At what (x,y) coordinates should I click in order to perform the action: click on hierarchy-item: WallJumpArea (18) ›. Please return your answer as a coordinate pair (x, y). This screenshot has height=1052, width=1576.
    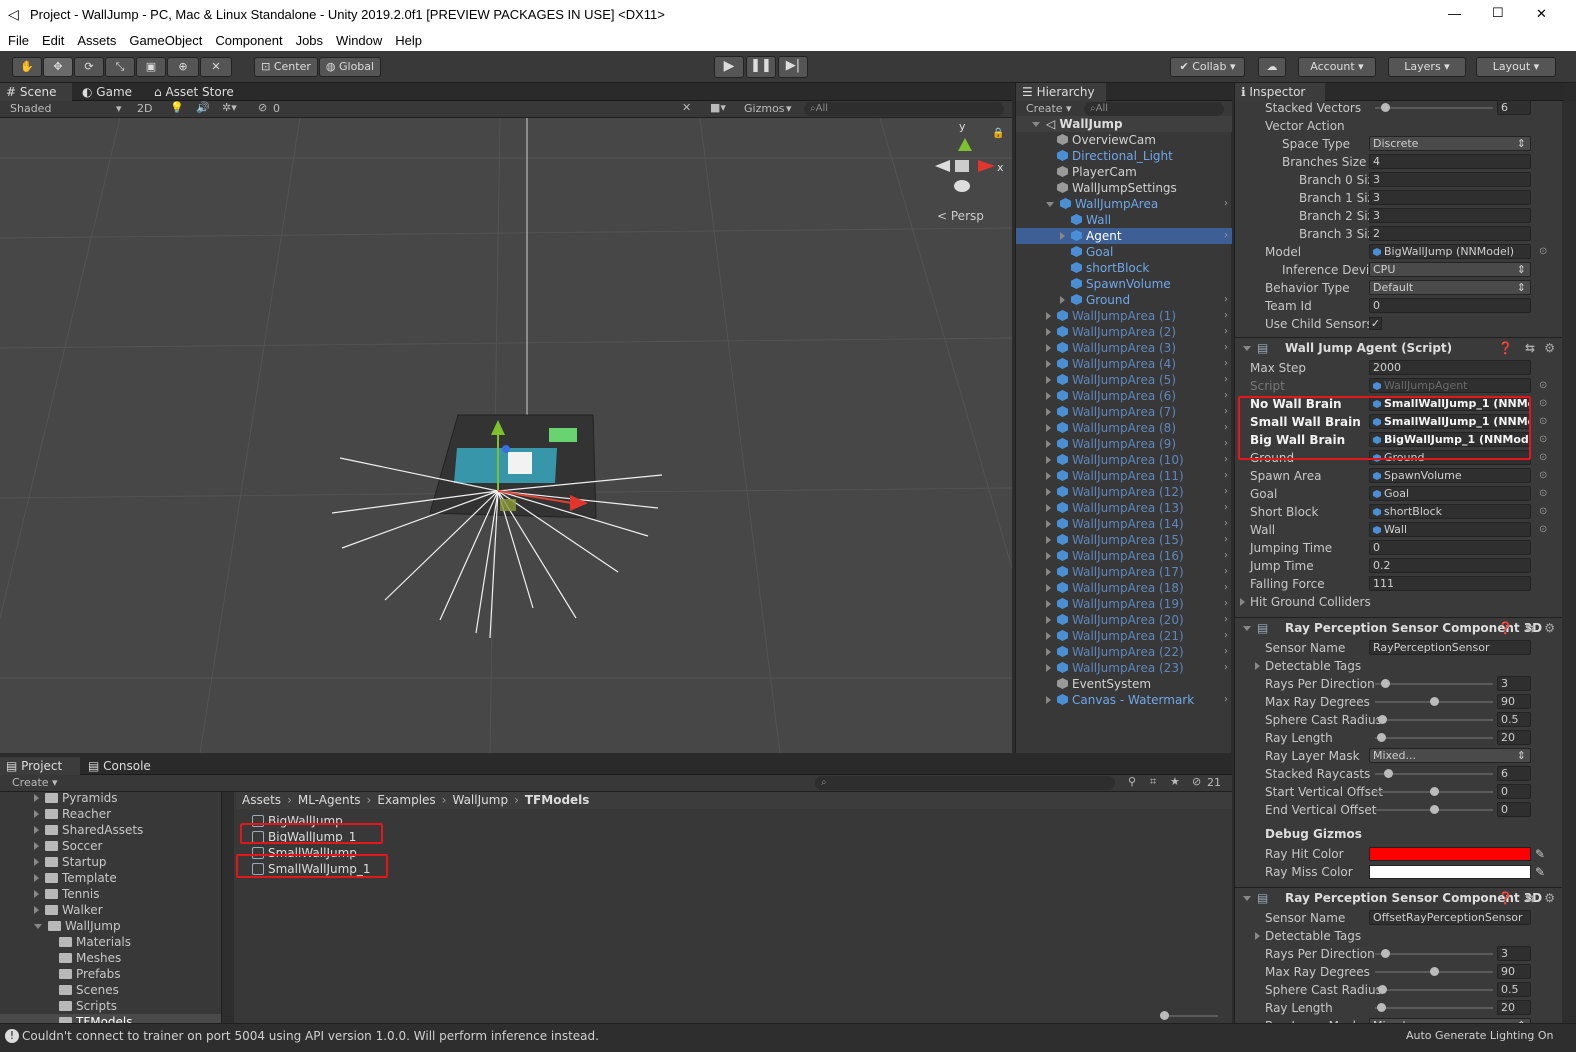
    Looking at the image, I should click on (1124, 588).